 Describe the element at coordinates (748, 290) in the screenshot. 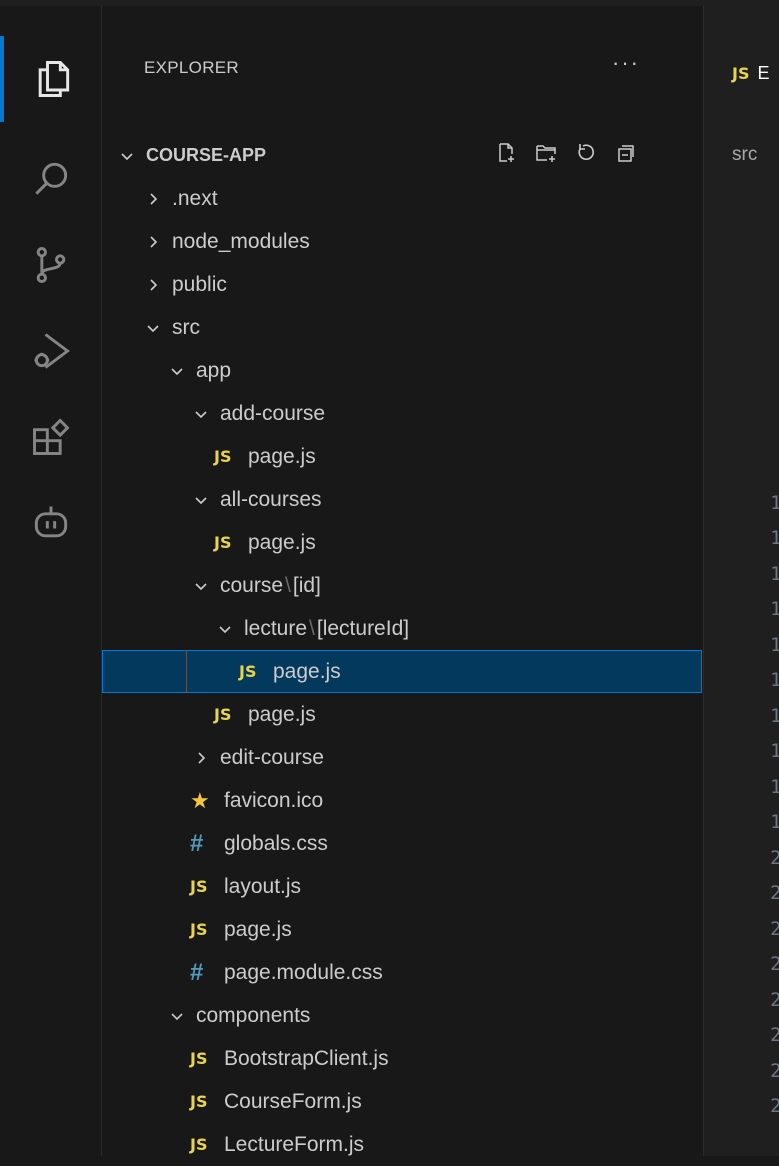

I see `line-number: 4` at that location.